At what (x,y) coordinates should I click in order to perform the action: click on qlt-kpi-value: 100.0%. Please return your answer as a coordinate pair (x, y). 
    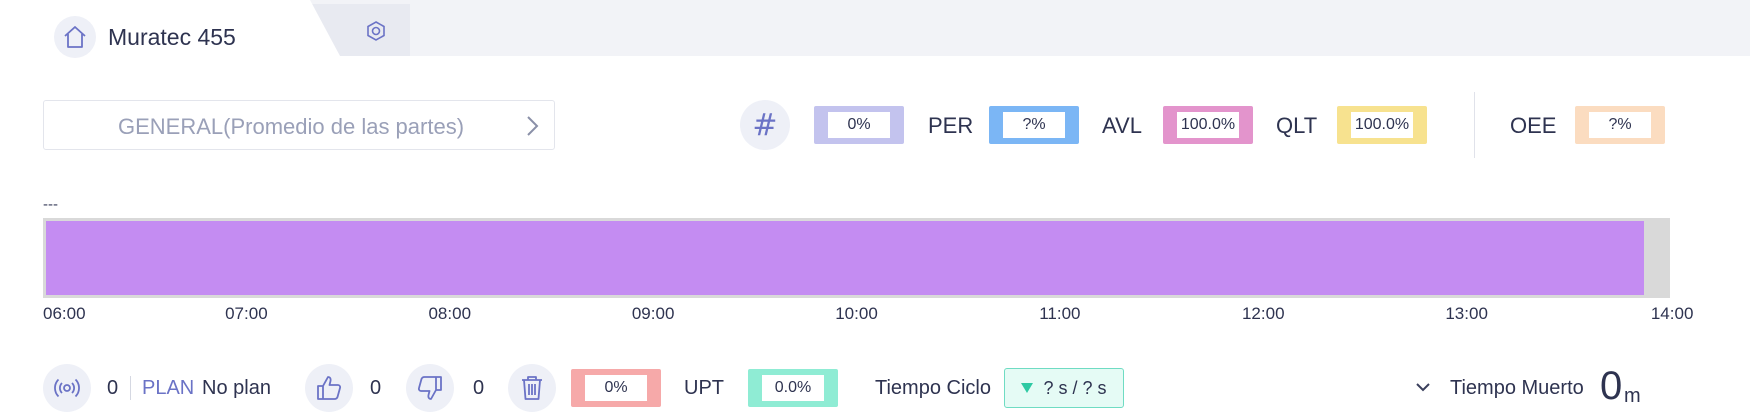
    Looking at the image, I should click on (1382, 125).